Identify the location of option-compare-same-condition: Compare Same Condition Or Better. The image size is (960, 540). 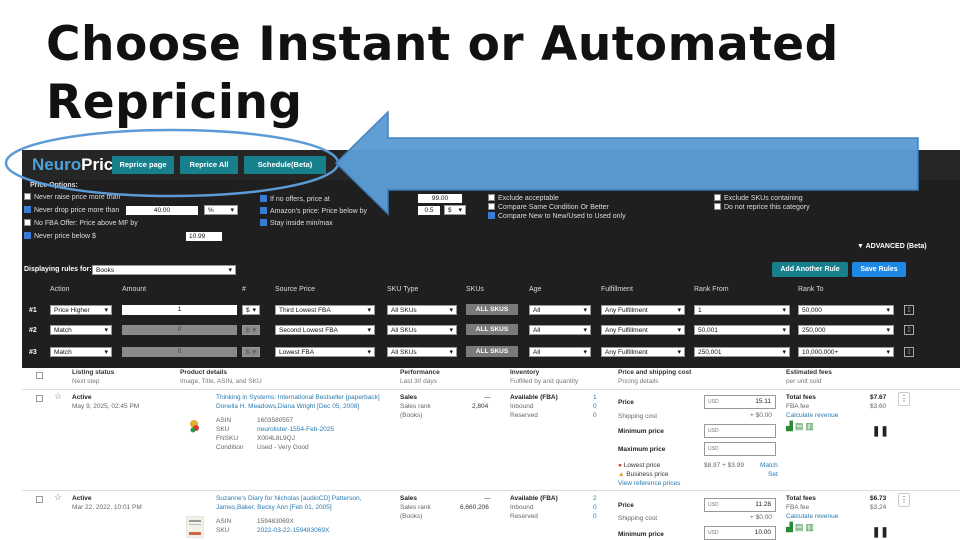
(548, 207).